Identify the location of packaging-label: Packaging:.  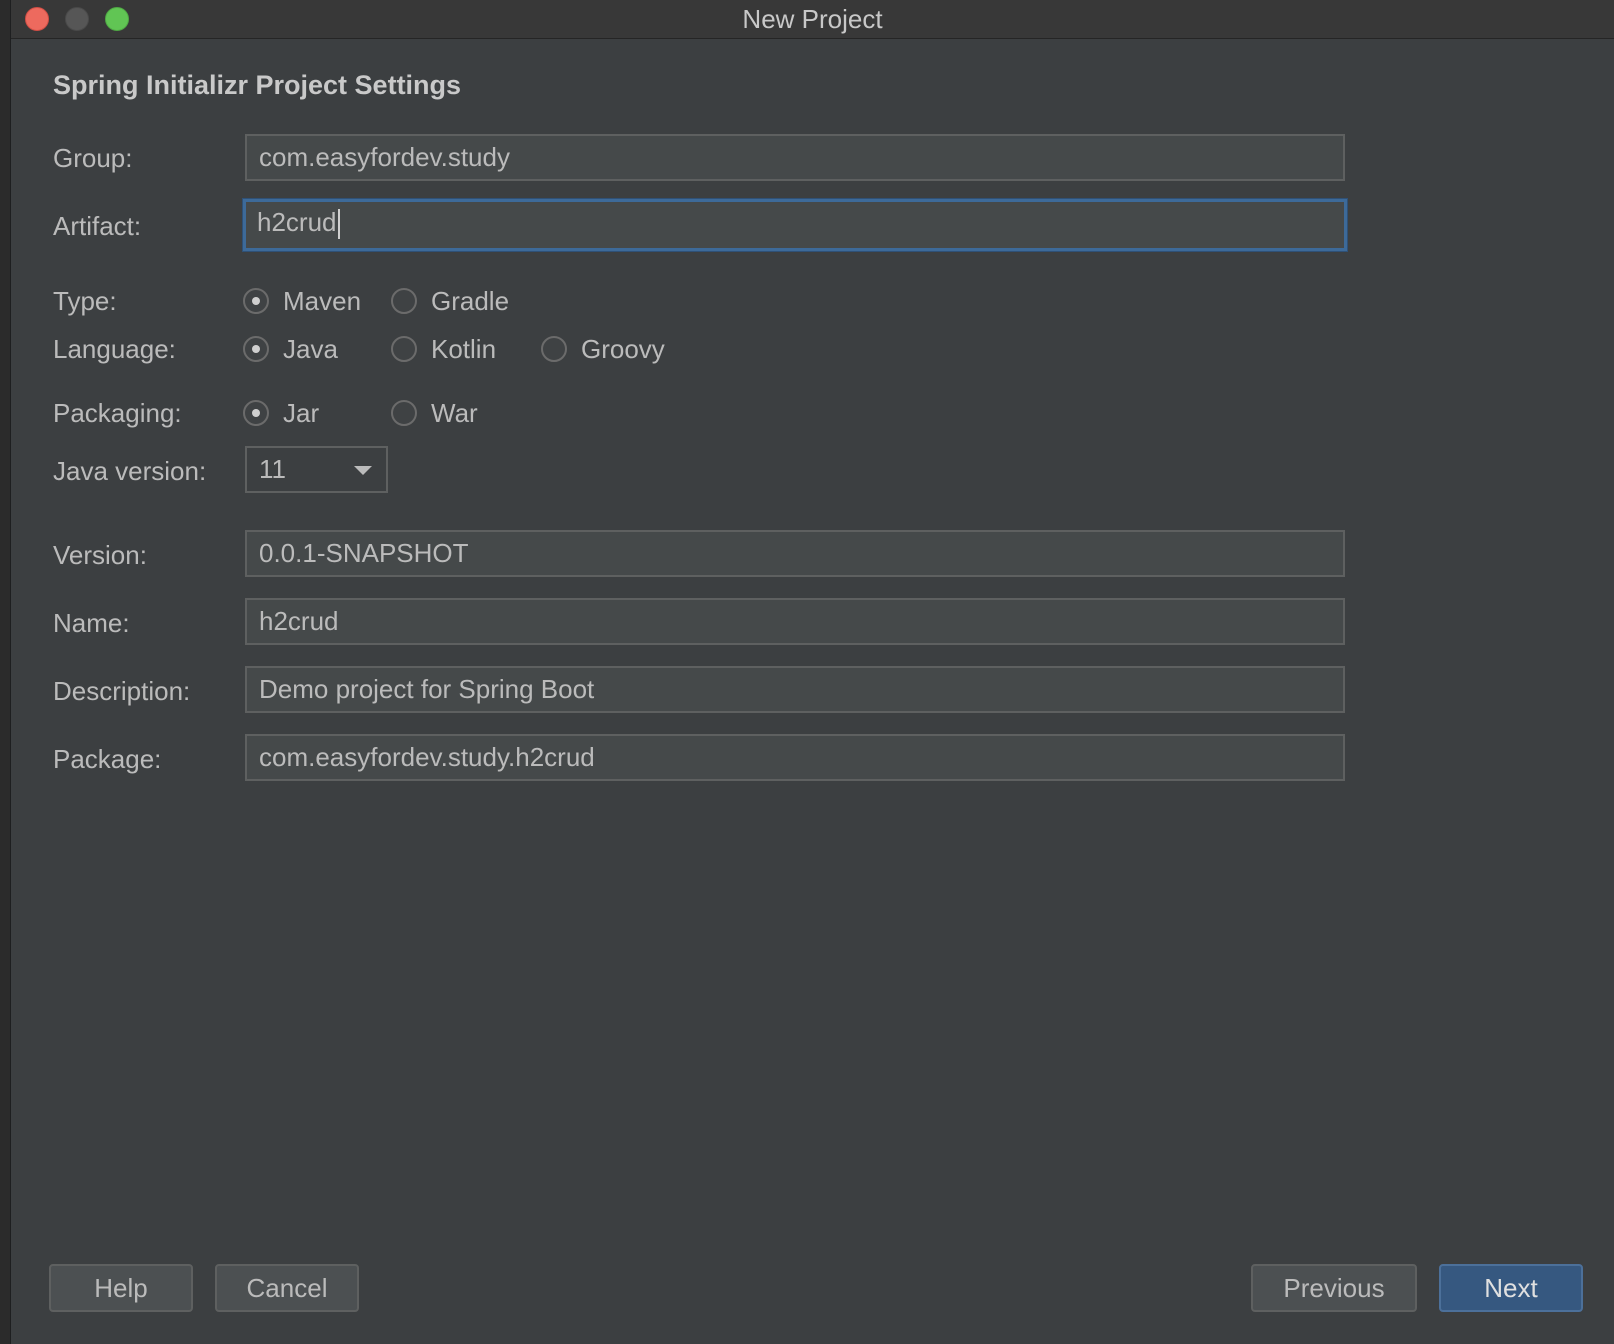
(117, 413).